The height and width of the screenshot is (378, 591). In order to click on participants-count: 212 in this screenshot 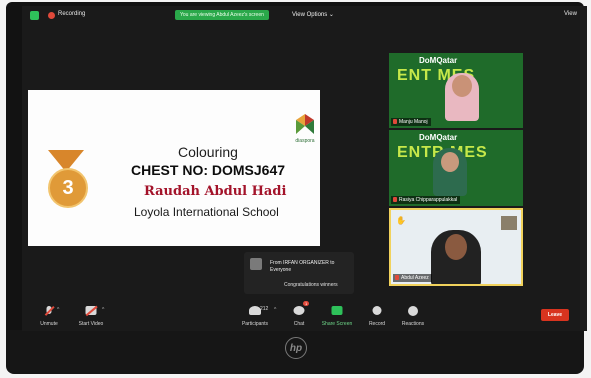, I will do `click(264, 309)`.